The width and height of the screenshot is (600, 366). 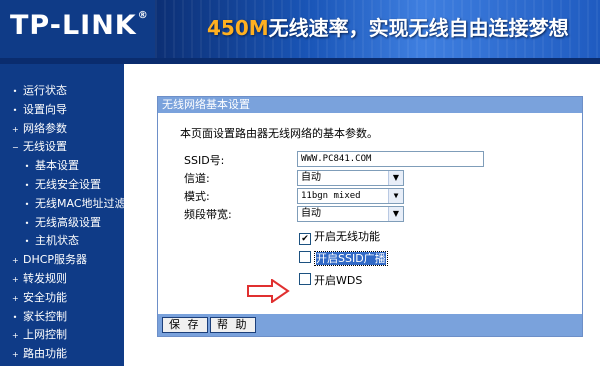 I want to click on collapse-icon: −, so click(x=15, y=148).